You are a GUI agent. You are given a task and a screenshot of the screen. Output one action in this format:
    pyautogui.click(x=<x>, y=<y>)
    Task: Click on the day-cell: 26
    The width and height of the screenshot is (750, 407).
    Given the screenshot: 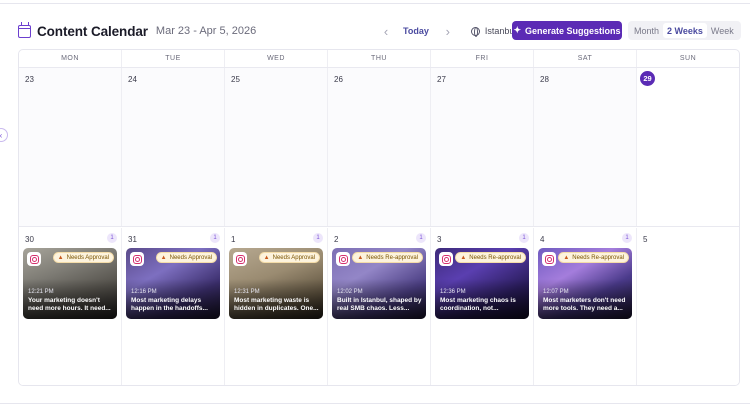 What is the action you would take?
    pyautogui.click(x=379, y=147)
    